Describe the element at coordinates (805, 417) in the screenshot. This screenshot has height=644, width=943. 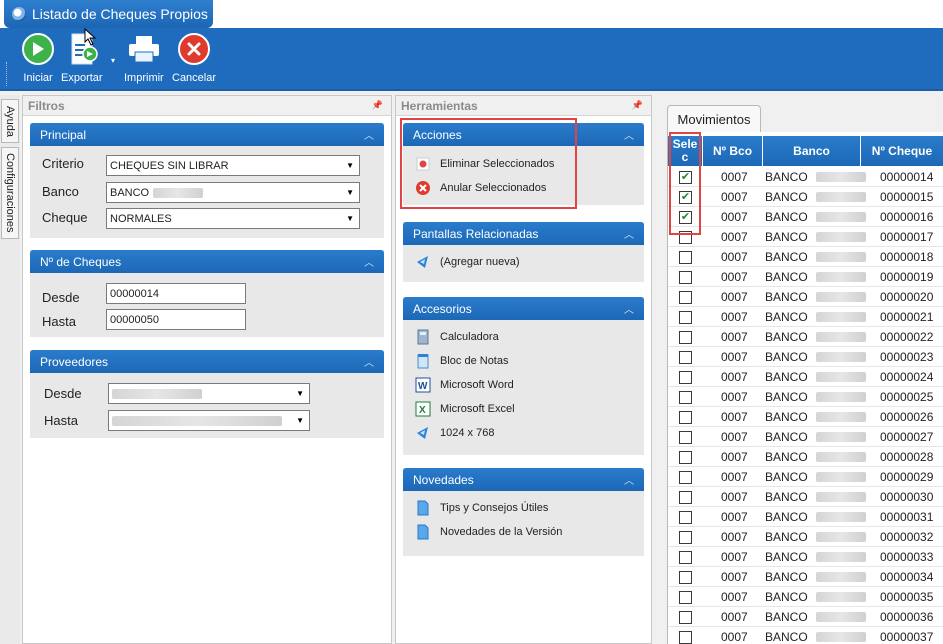
I see `table-row: 0007 BANCO 00000026` at that location.